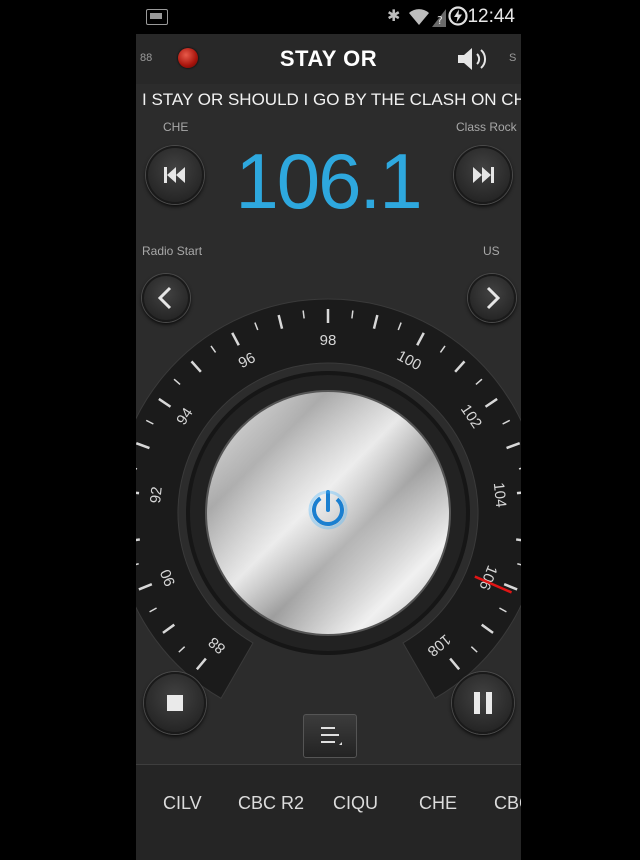 The height and width of the screenshot is (860, 640). What do you see at coordinates (328, 812) in the screenshot?
I see `preset-stations-bar: CILV CBC R2 CIQU CHE CBC` at bounding box center [328, 812].